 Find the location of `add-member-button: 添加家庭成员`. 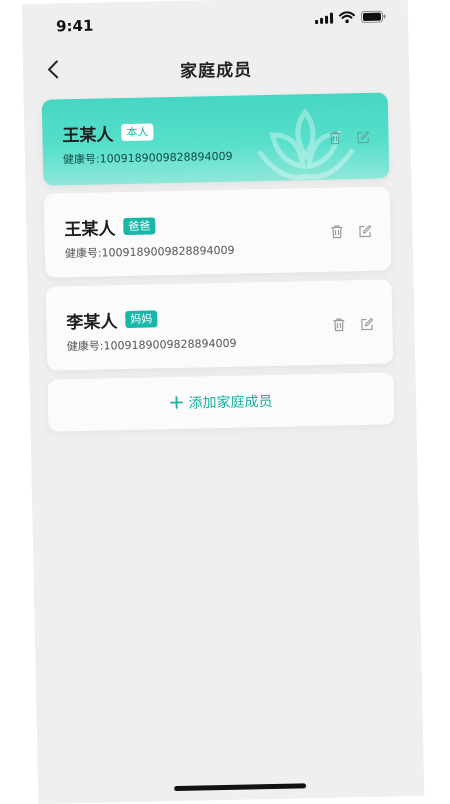

add-member-button: 添加家庭成员 is located at coordinates (221, 402).